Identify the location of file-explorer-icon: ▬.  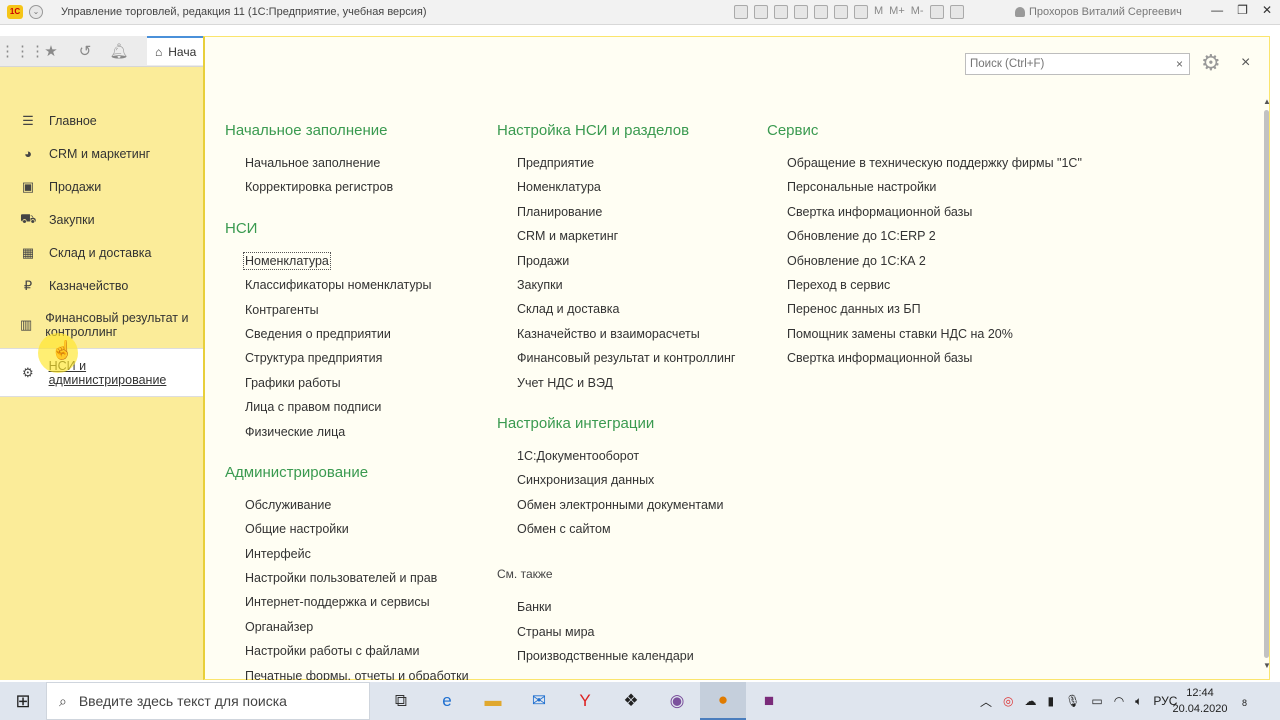
(493, 701).